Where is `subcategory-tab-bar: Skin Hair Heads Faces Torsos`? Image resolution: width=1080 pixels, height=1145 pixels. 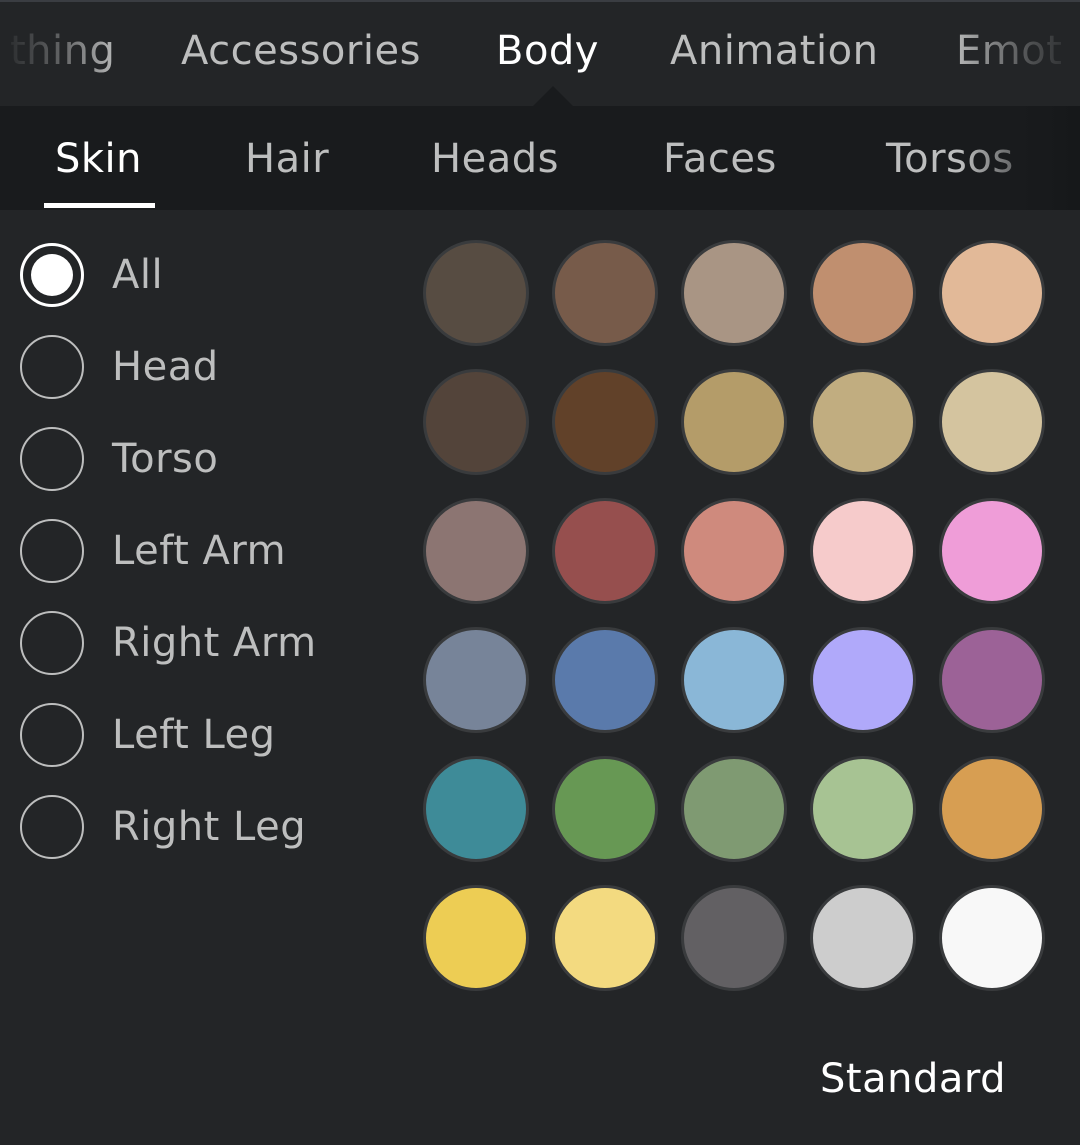 subcategory-tab-bar: Skin Hair Heads Faces Torsos is located at coordinates (540, 158).